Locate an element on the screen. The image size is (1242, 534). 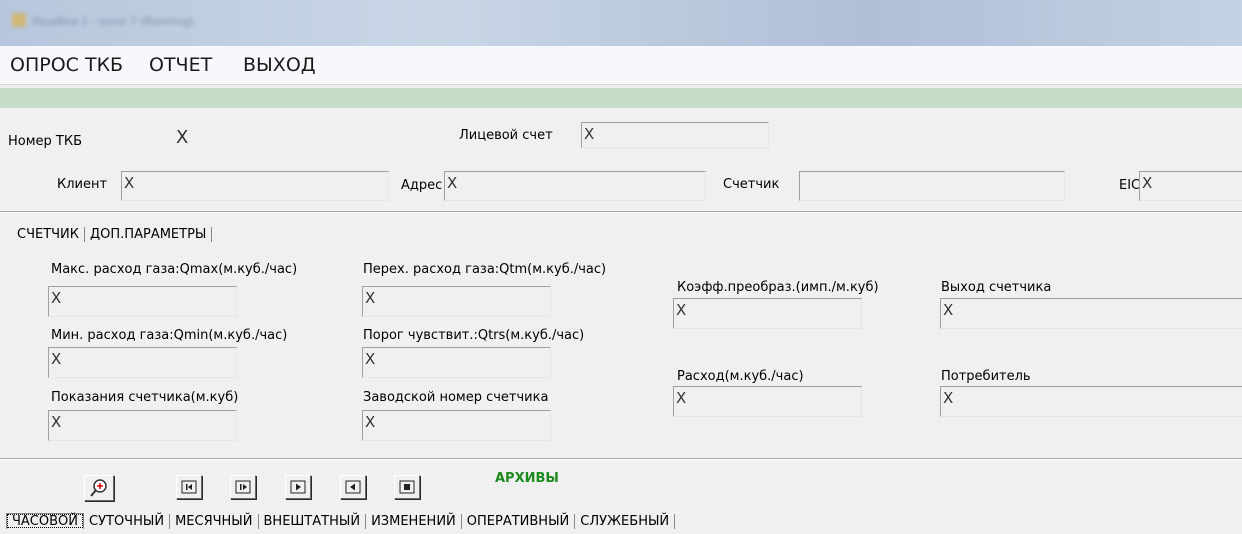
serial-number-field: X is located at coordinates (456, 425).